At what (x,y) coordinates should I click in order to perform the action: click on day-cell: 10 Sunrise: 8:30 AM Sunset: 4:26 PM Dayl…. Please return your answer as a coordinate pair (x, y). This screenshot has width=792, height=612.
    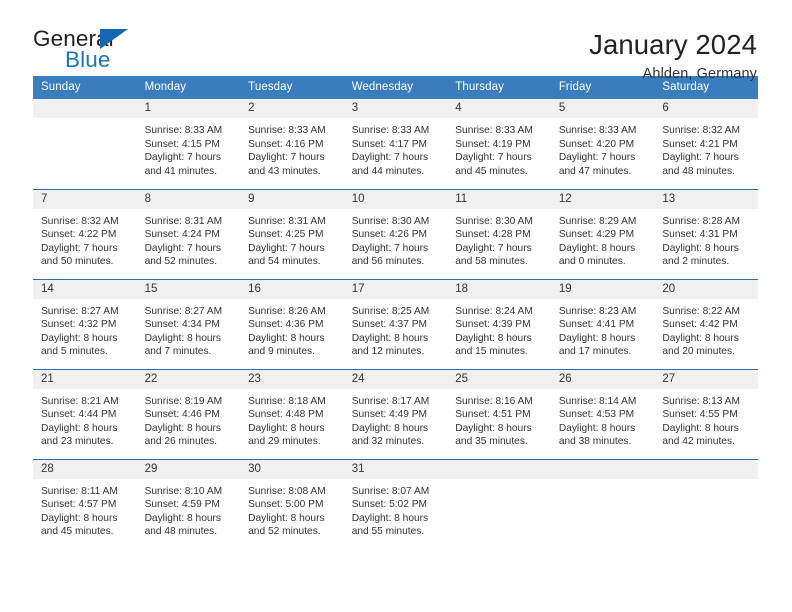
    Looking at the image, I should click on (395, 233).